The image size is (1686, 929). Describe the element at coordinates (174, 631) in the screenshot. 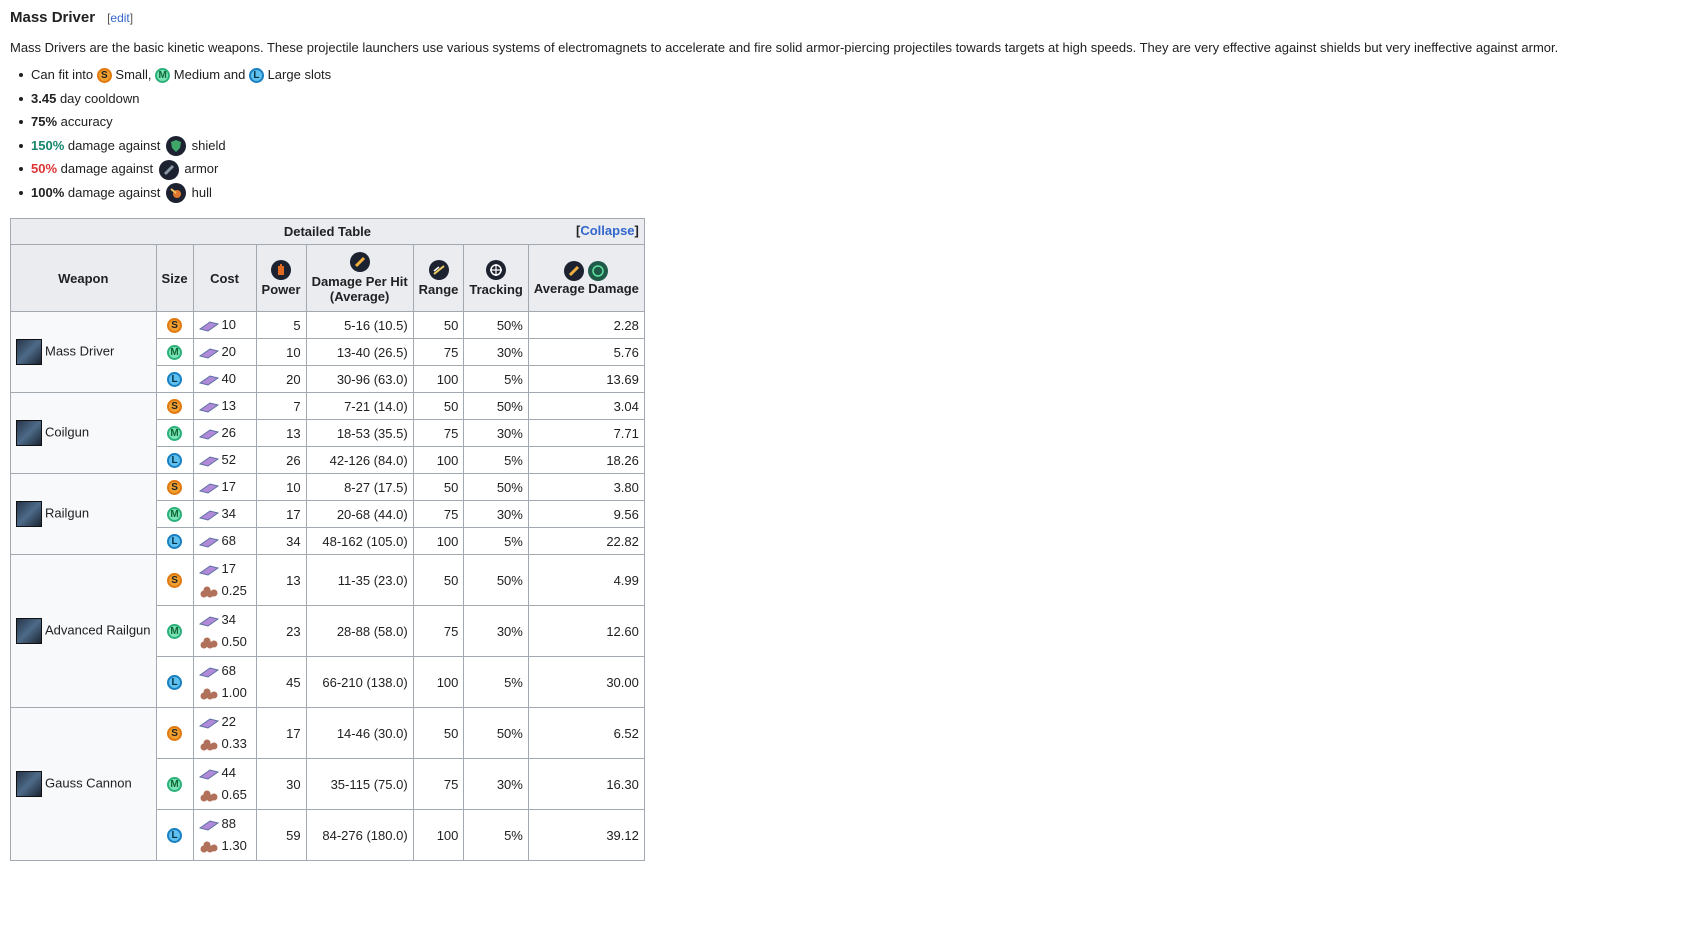

I see `size-cell: M` at that location.